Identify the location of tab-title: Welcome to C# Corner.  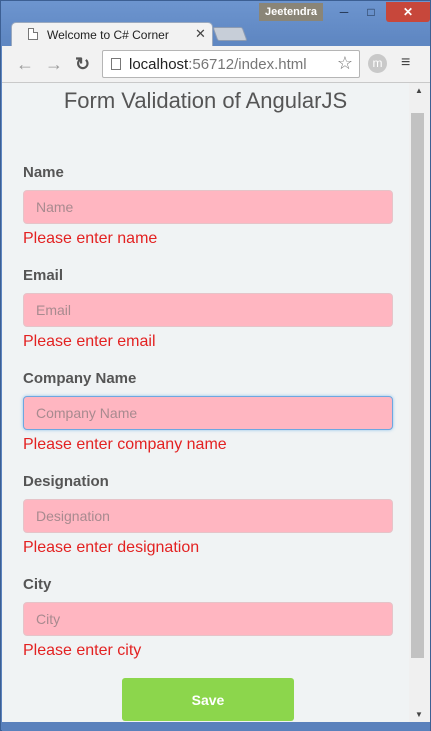
(108, 35).